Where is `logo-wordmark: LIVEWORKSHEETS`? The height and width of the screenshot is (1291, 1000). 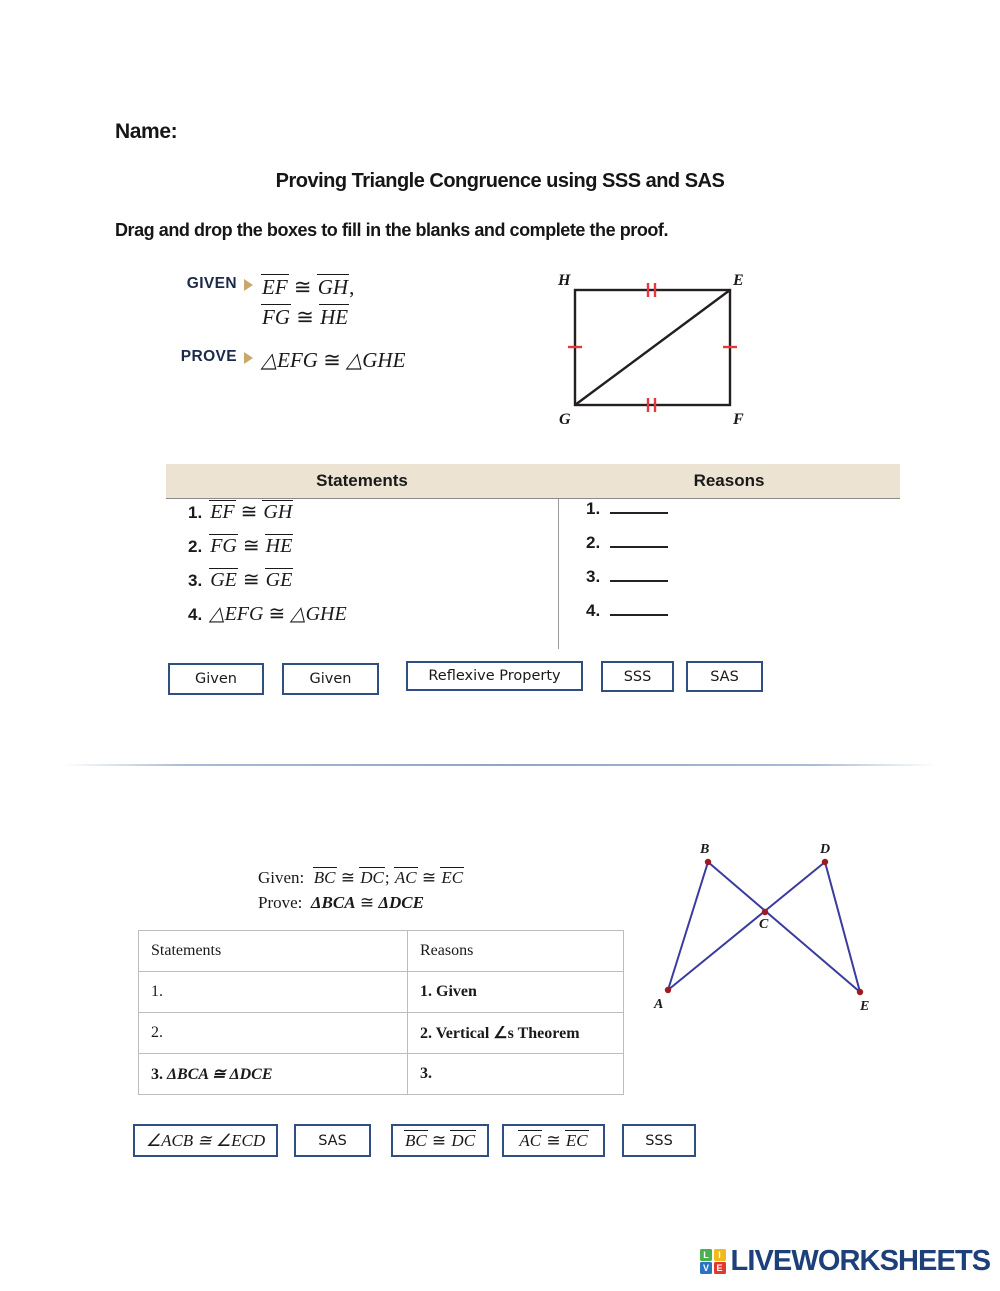 logo-wordmark: LIVEWORKSHEETS is located at coordinates (861, 1261).